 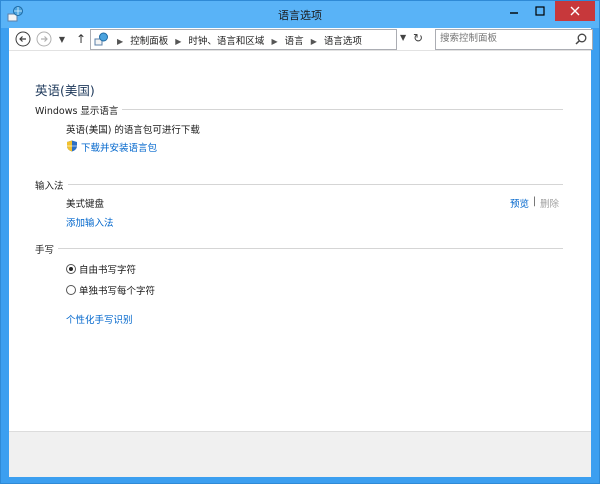 I want to click on up-button: ↑, so click(x=81, y=39).